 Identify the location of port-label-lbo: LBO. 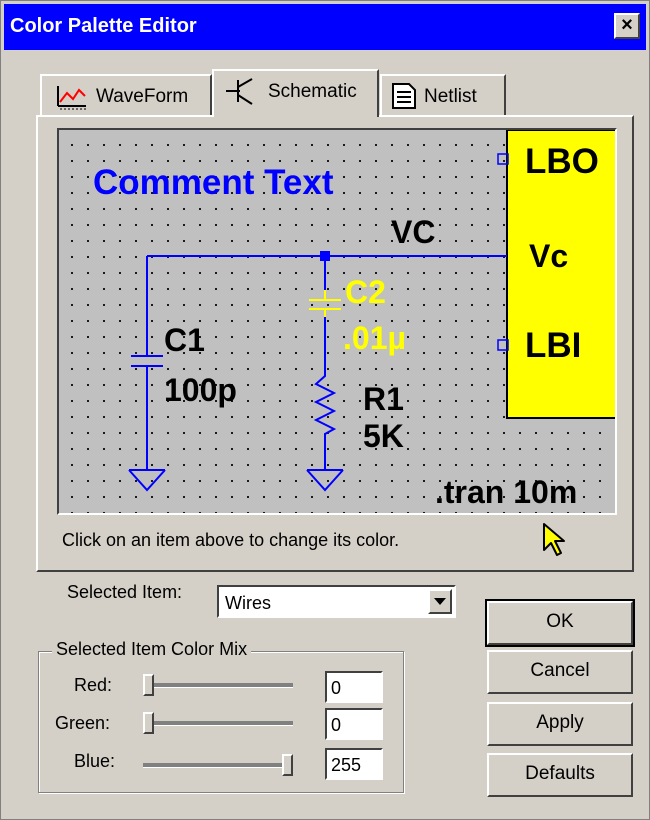
(562, 161).